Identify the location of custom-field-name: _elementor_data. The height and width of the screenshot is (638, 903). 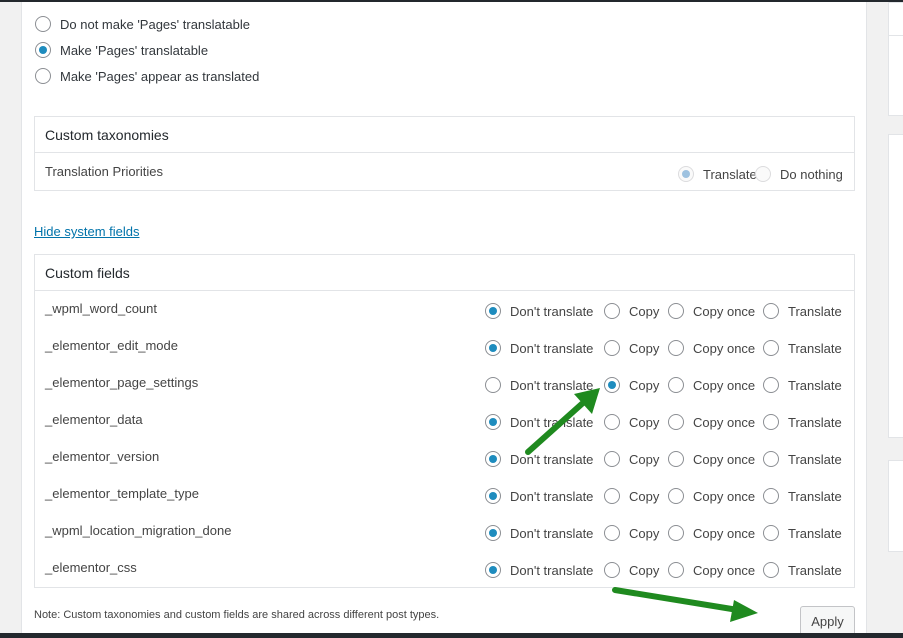
(94, 419).